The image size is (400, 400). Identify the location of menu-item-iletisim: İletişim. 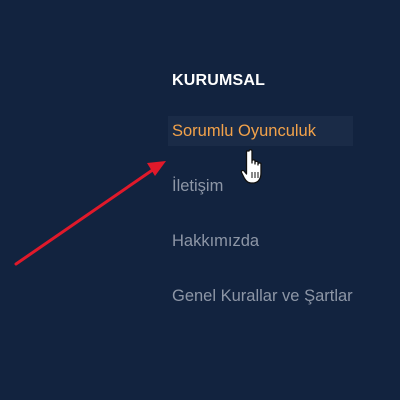
(262, 186).